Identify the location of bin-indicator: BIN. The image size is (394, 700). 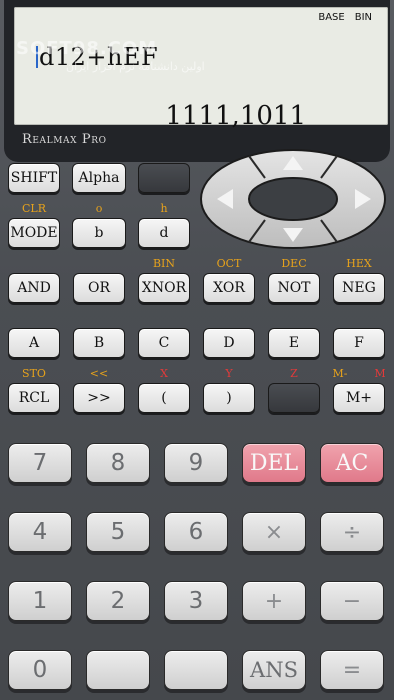
(363, 17).